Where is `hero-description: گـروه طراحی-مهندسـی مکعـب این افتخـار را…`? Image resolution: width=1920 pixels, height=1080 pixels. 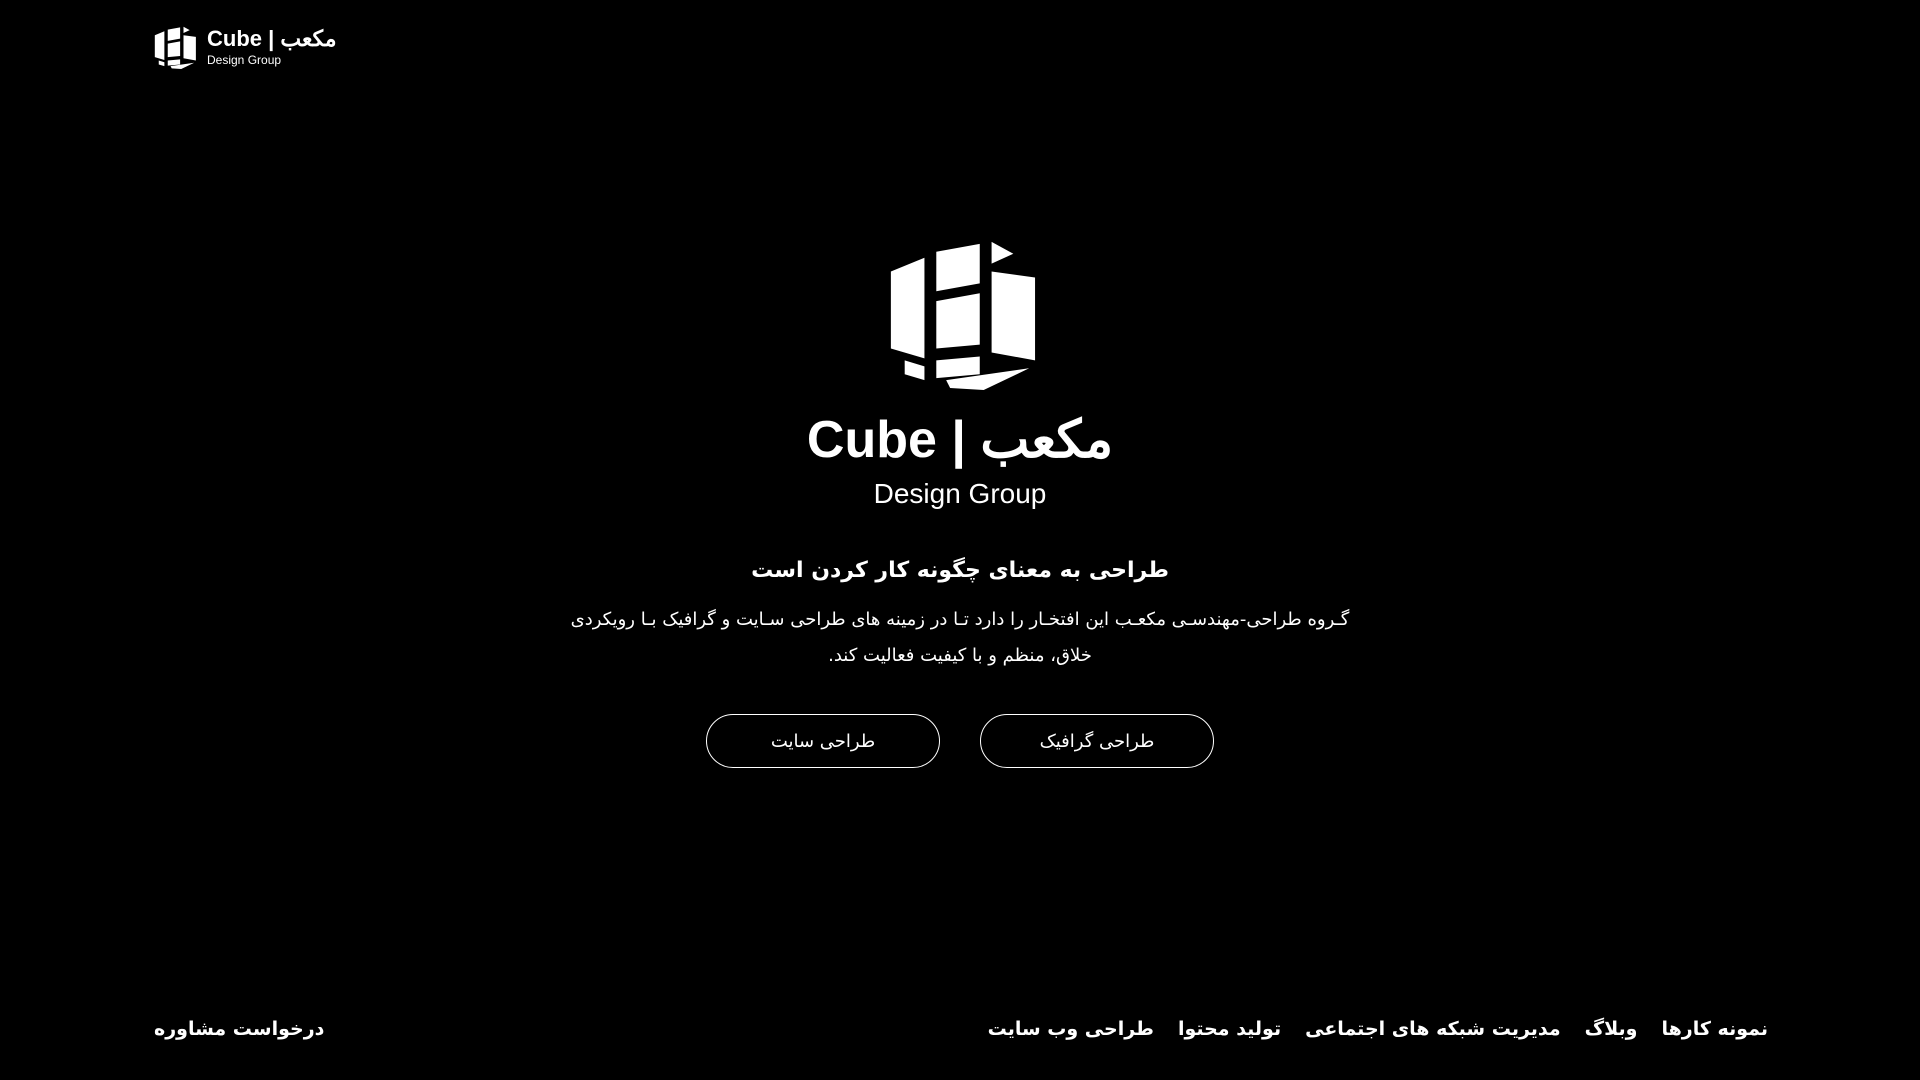
hero-description: گـروه طراحی-مهندسـی مکعـب این افتخـار را… is located at coordinates (960, 638).